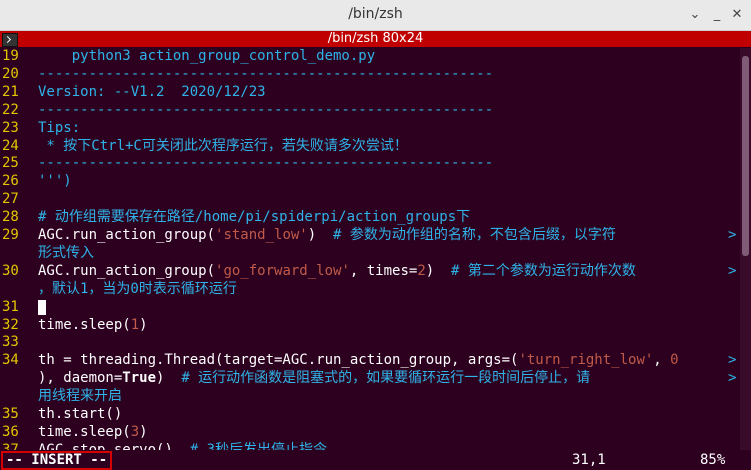 The image size is (751, 470). I want to click on code-token: # 参数为动作组的名称，不包含后缀，以字符, so click(474, 235).